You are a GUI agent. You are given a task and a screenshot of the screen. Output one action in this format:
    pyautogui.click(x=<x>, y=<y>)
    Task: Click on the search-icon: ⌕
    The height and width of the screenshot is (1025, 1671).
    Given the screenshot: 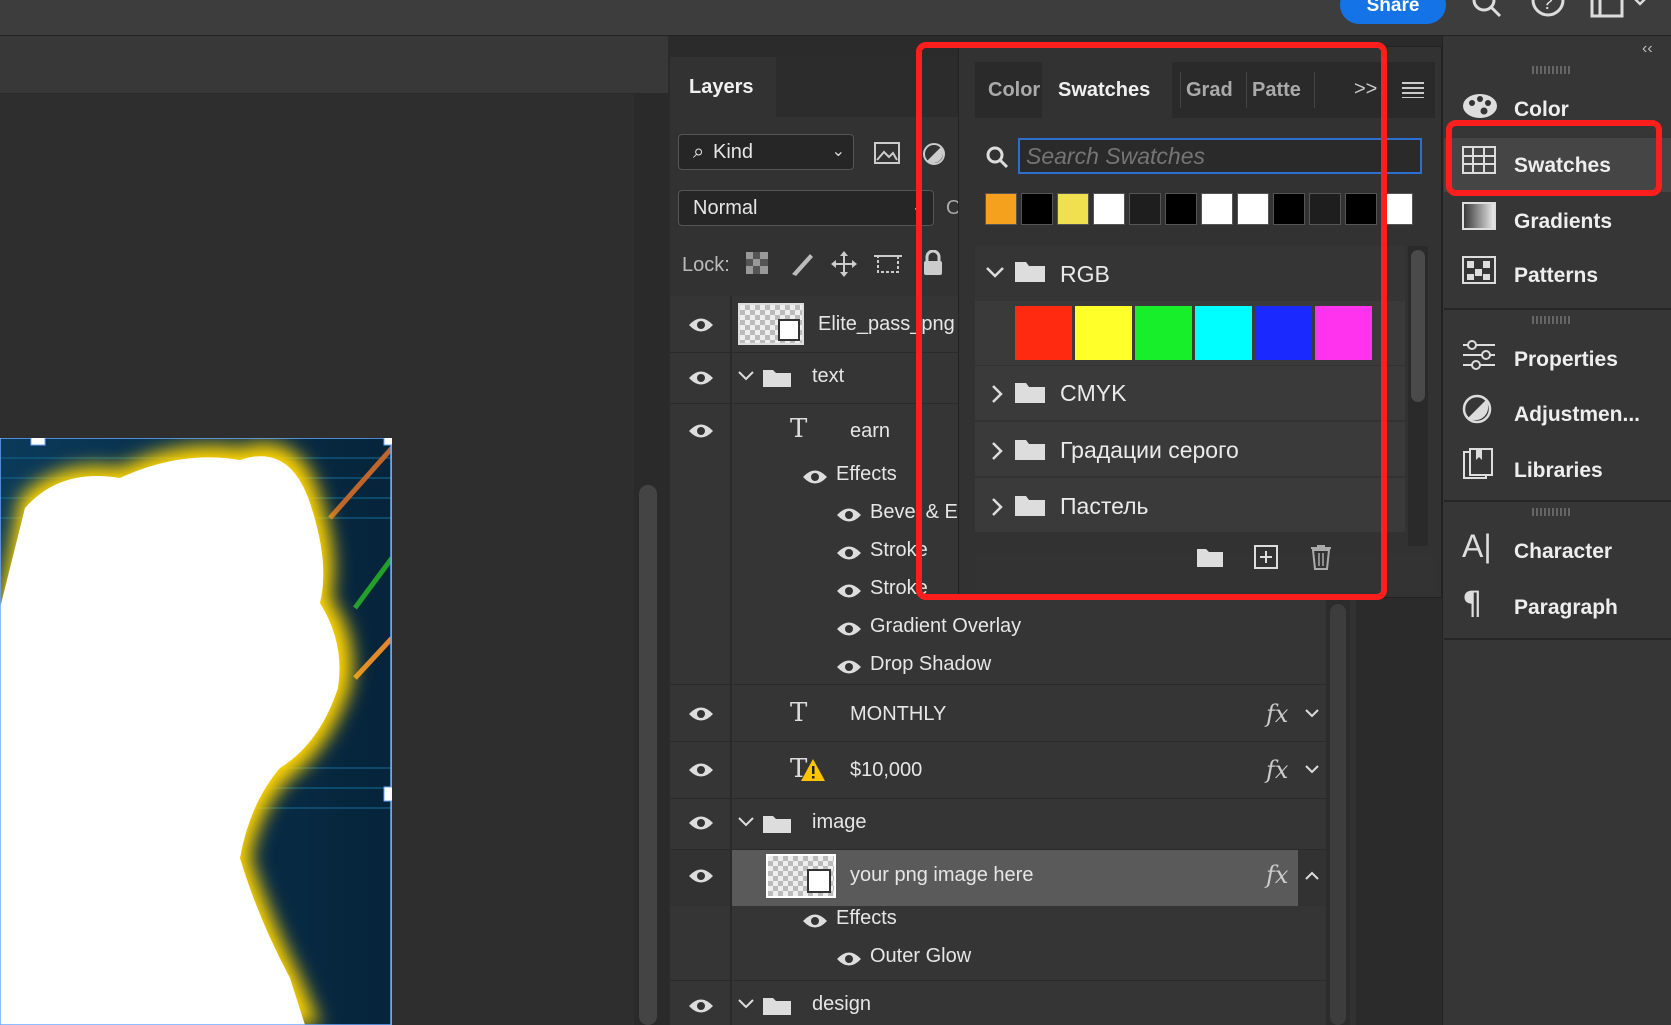 What is the action you would take?
    pyautogui.click(x=699, y=152)
    